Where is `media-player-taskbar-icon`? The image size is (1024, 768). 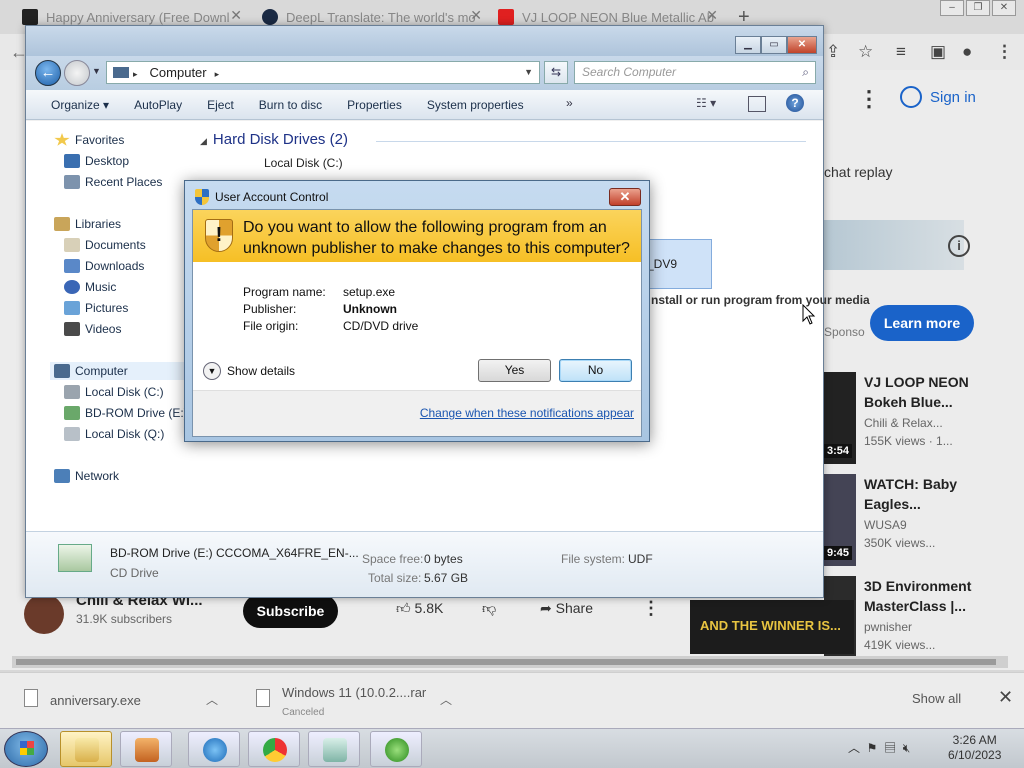 media-player-taskbar-icon is located at coordinates (146, 749).